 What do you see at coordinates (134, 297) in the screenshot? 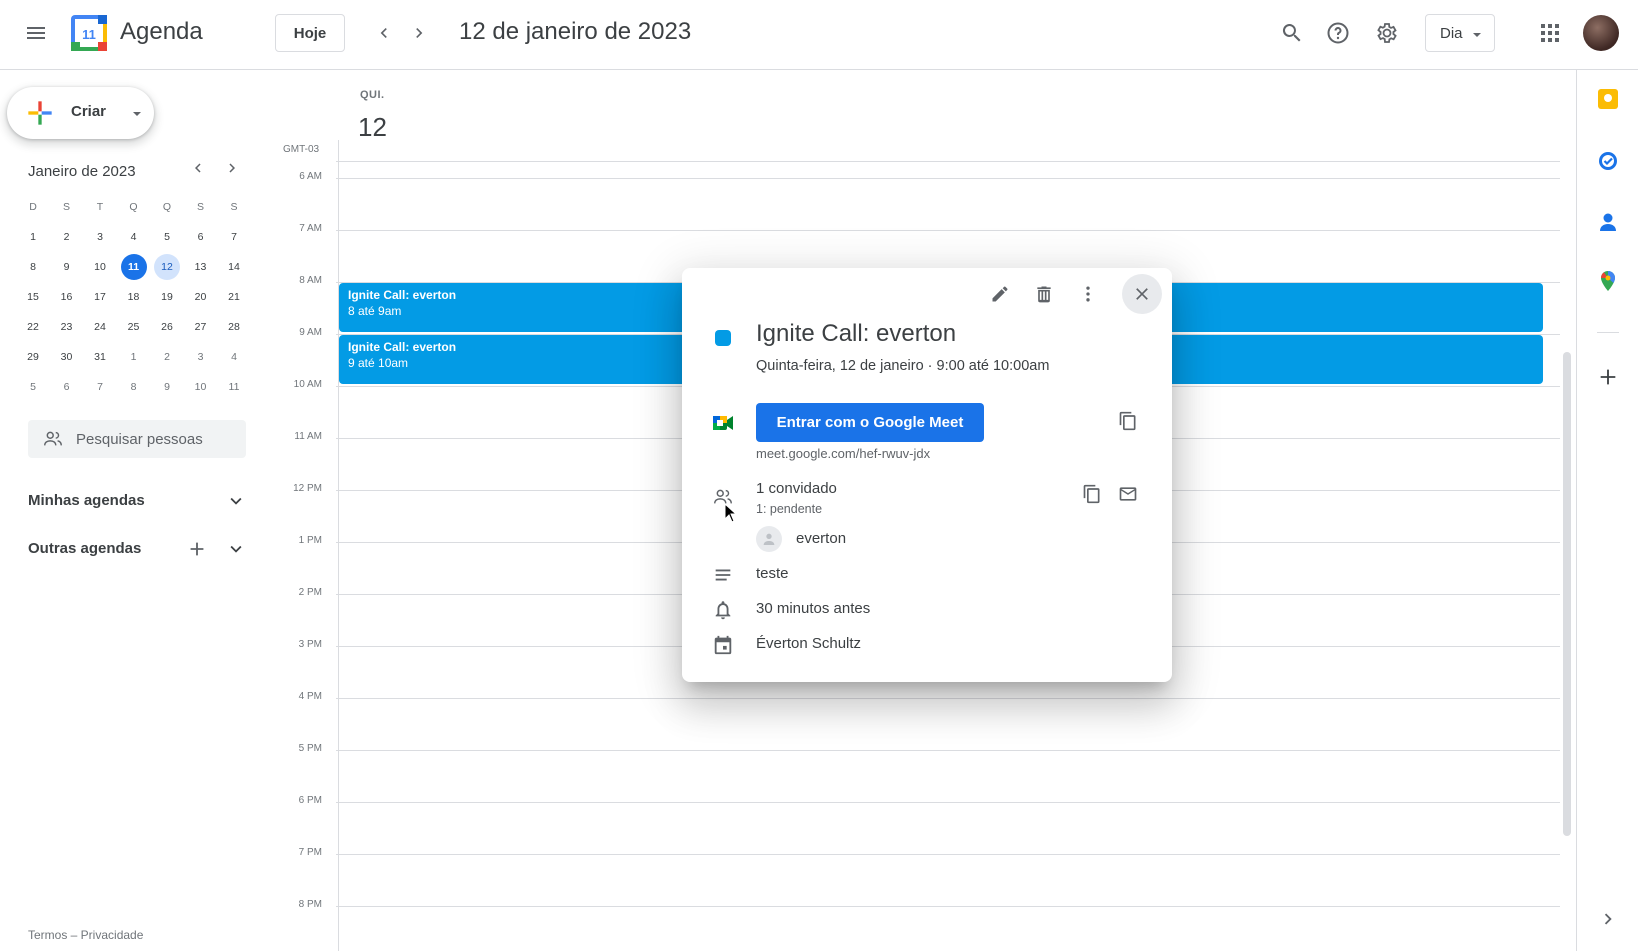
I see `mini-day-cell: 18` at bounding box center [134, 297].